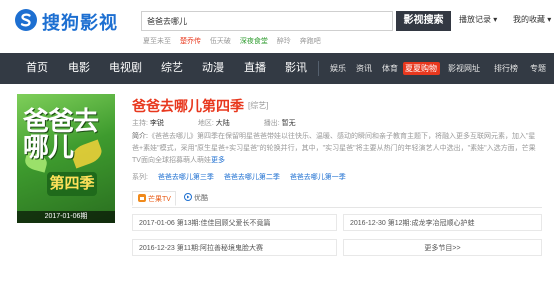 This screenshot has height=281, width=554. Describe the element at coordinates (234, 222) in the screenshot. I see `episode-link: 2017-01-06 第13期:佳佳回顾父爱长不竟篇` at that location.